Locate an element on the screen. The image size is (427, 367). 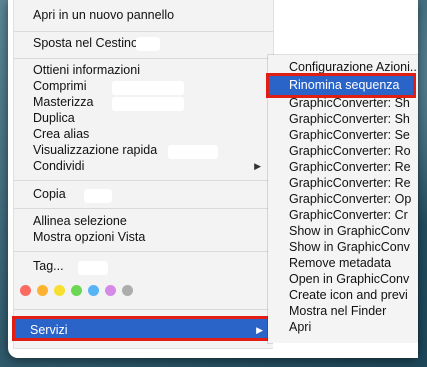
menu-item-share: Condividi ▶ is located at coordinates (143, 166).